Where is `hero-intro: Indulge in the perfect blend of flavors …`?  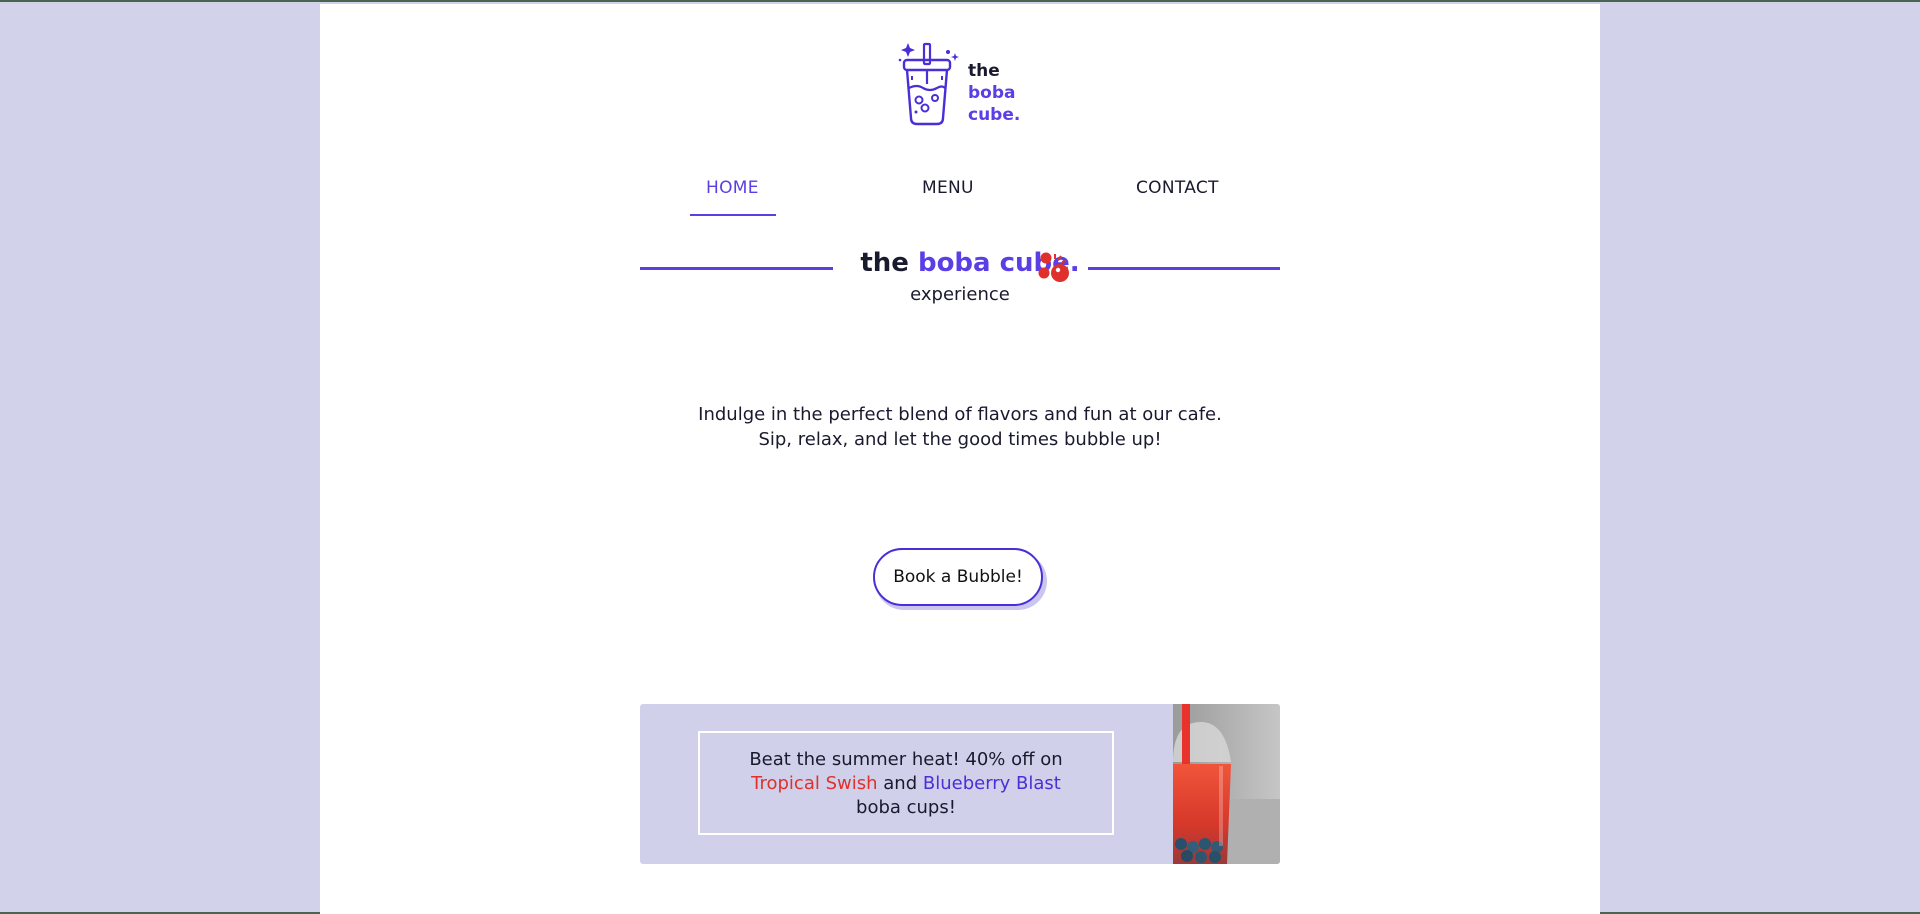 hero-intro: Indulge in the perfect blend of flavors … is located at coordinates (960, 427).